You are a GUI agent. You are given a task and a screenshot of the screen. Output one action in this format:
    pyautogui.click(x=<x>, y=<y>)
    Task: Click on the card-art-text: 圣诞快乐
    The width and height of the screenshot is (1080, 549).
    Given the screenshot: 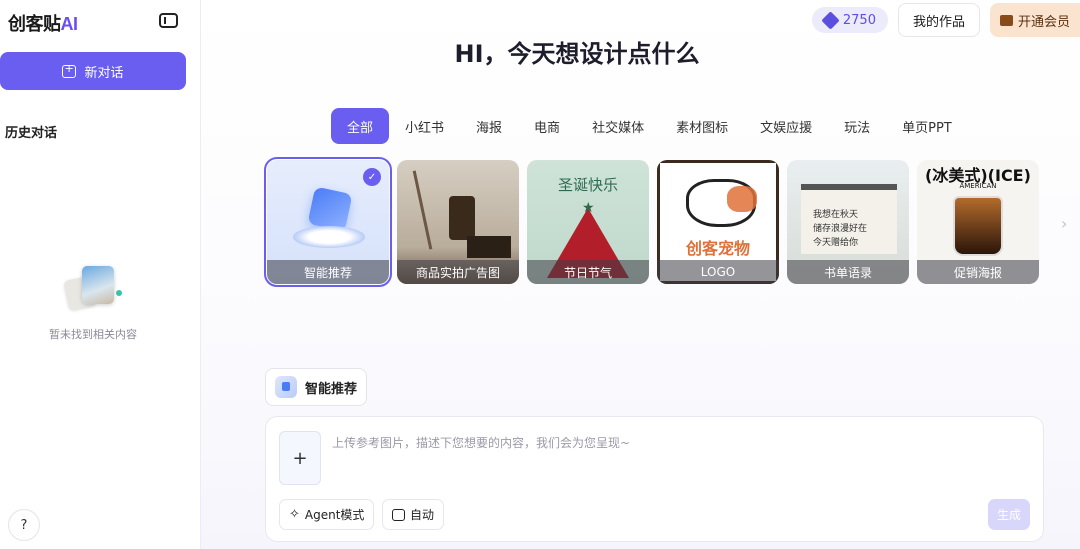 What is the action you would take?
    pyautogui.click(x=587, y=185)
    